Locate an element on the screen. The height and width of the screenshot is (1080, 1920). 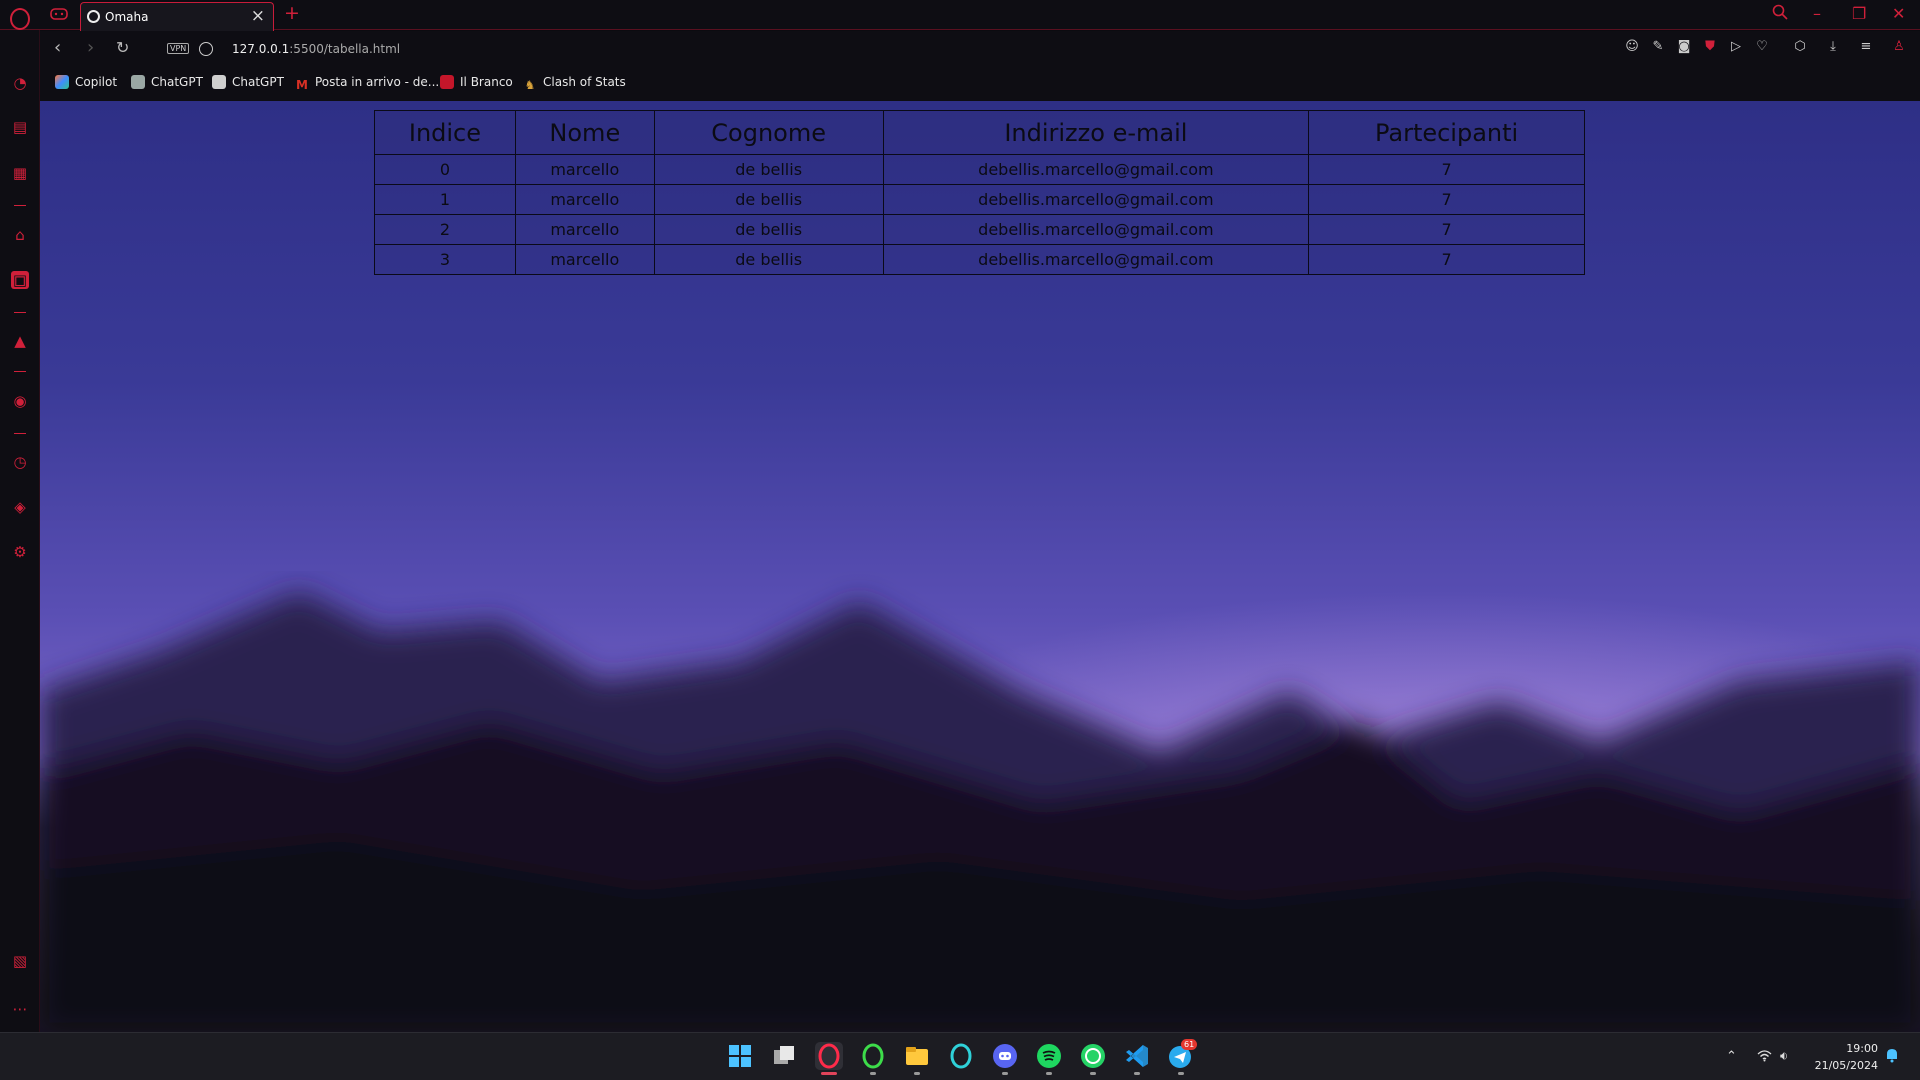
back-button: ‹ is located at coordinates (57, 47).